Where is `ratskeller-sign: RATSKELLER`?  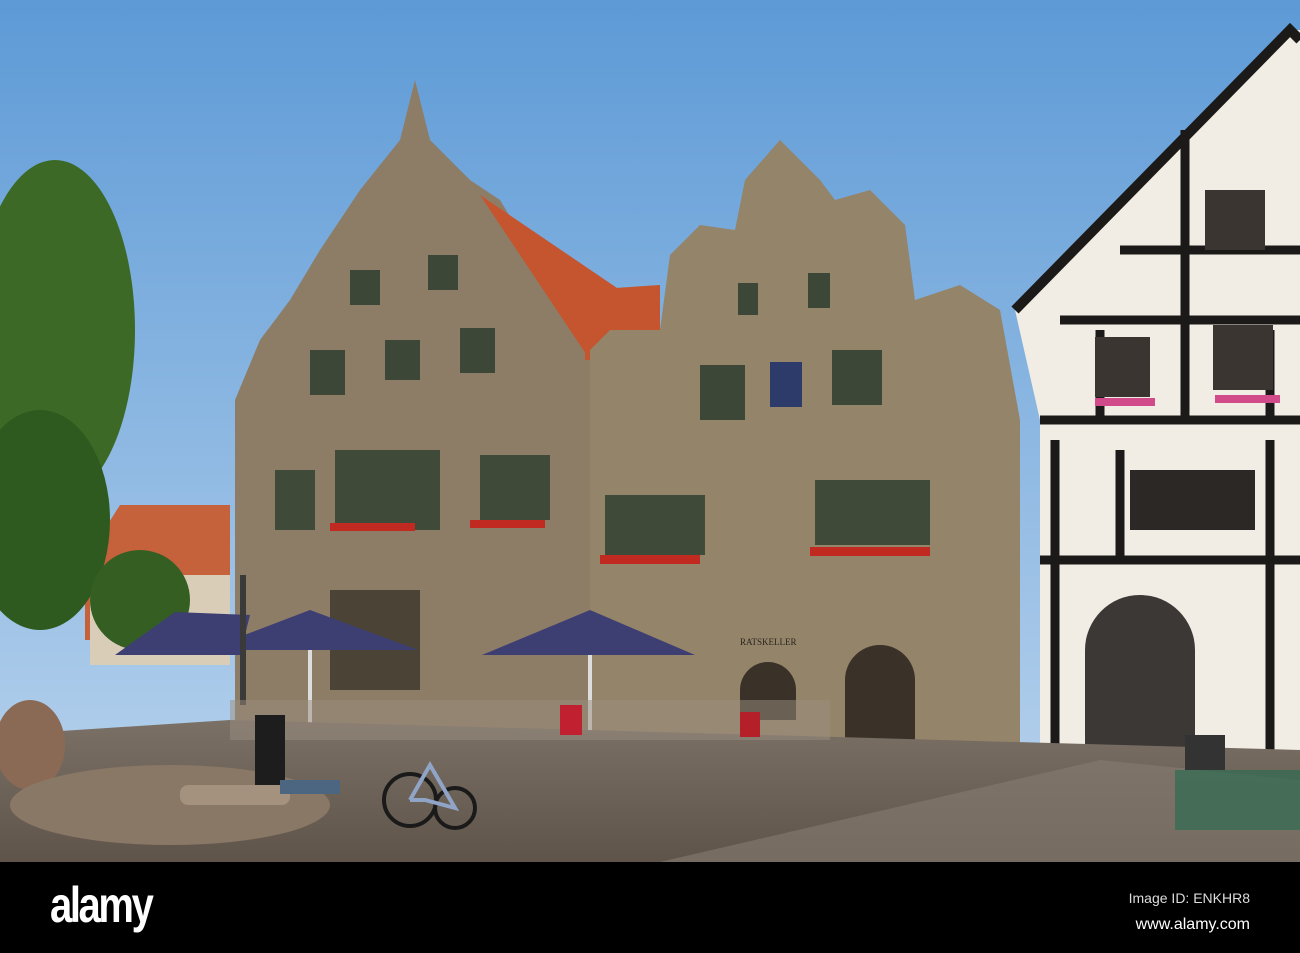 ratskeller-sign: RATSKELLER is located at coordinates (768, 642).